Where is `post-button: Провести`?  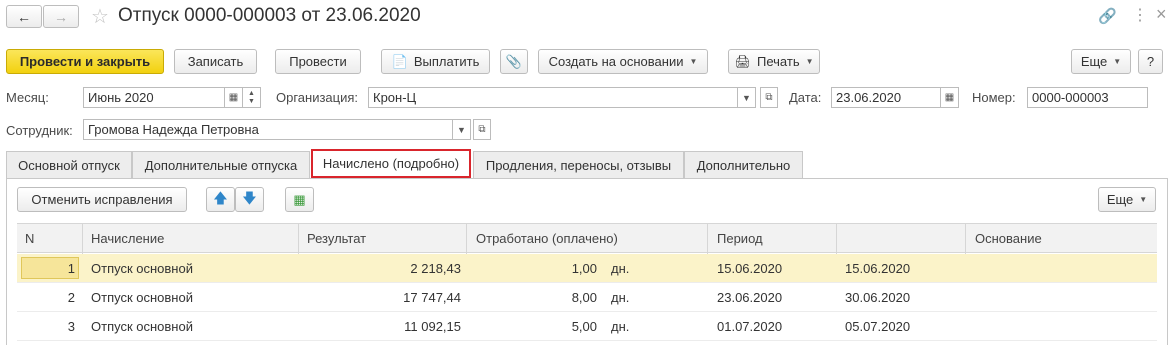 post-button: Провести is located at coordinates (318, 61).